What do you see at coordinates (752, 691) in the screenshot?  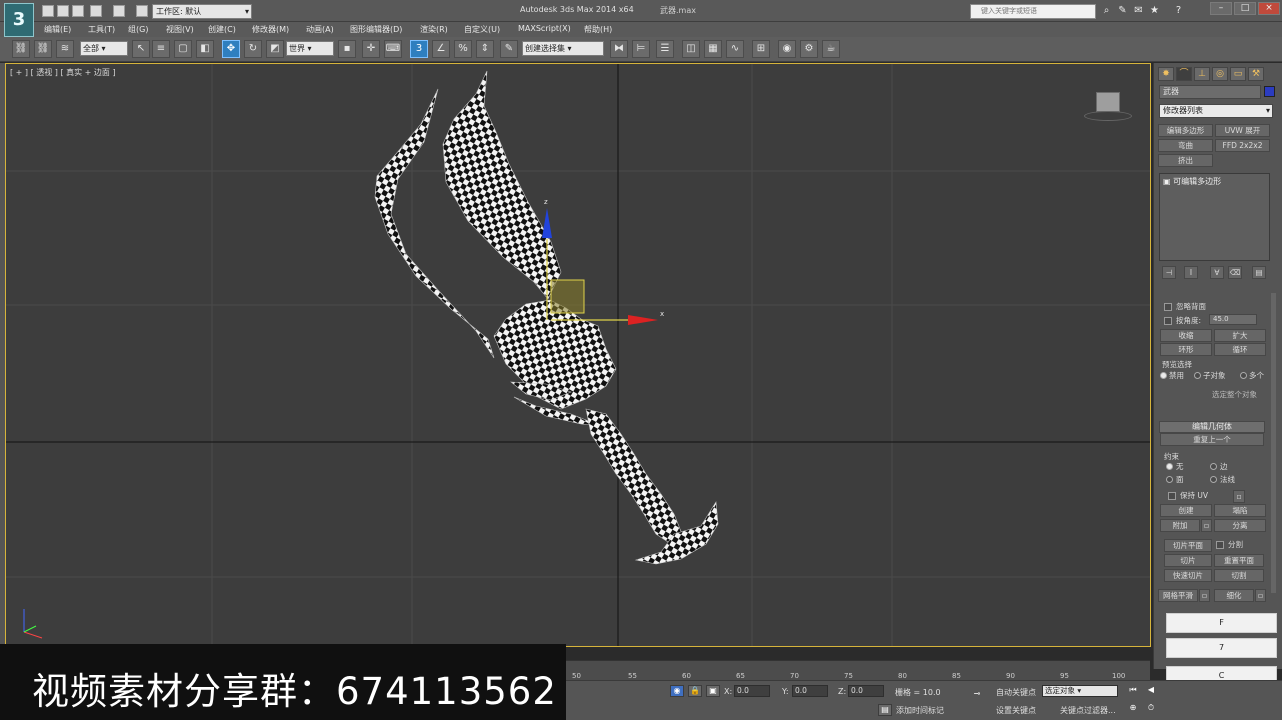 I see `x-coord-field: 0.0` at bounding box center [752, 691].